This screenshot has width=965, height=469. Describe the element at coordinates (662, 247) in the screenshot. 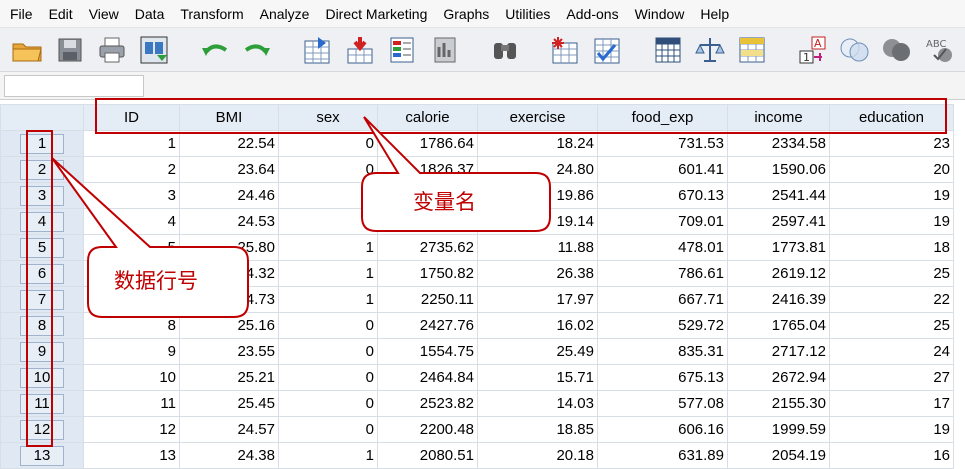

I see `data-cell-food-exp: 478.01` at that location.